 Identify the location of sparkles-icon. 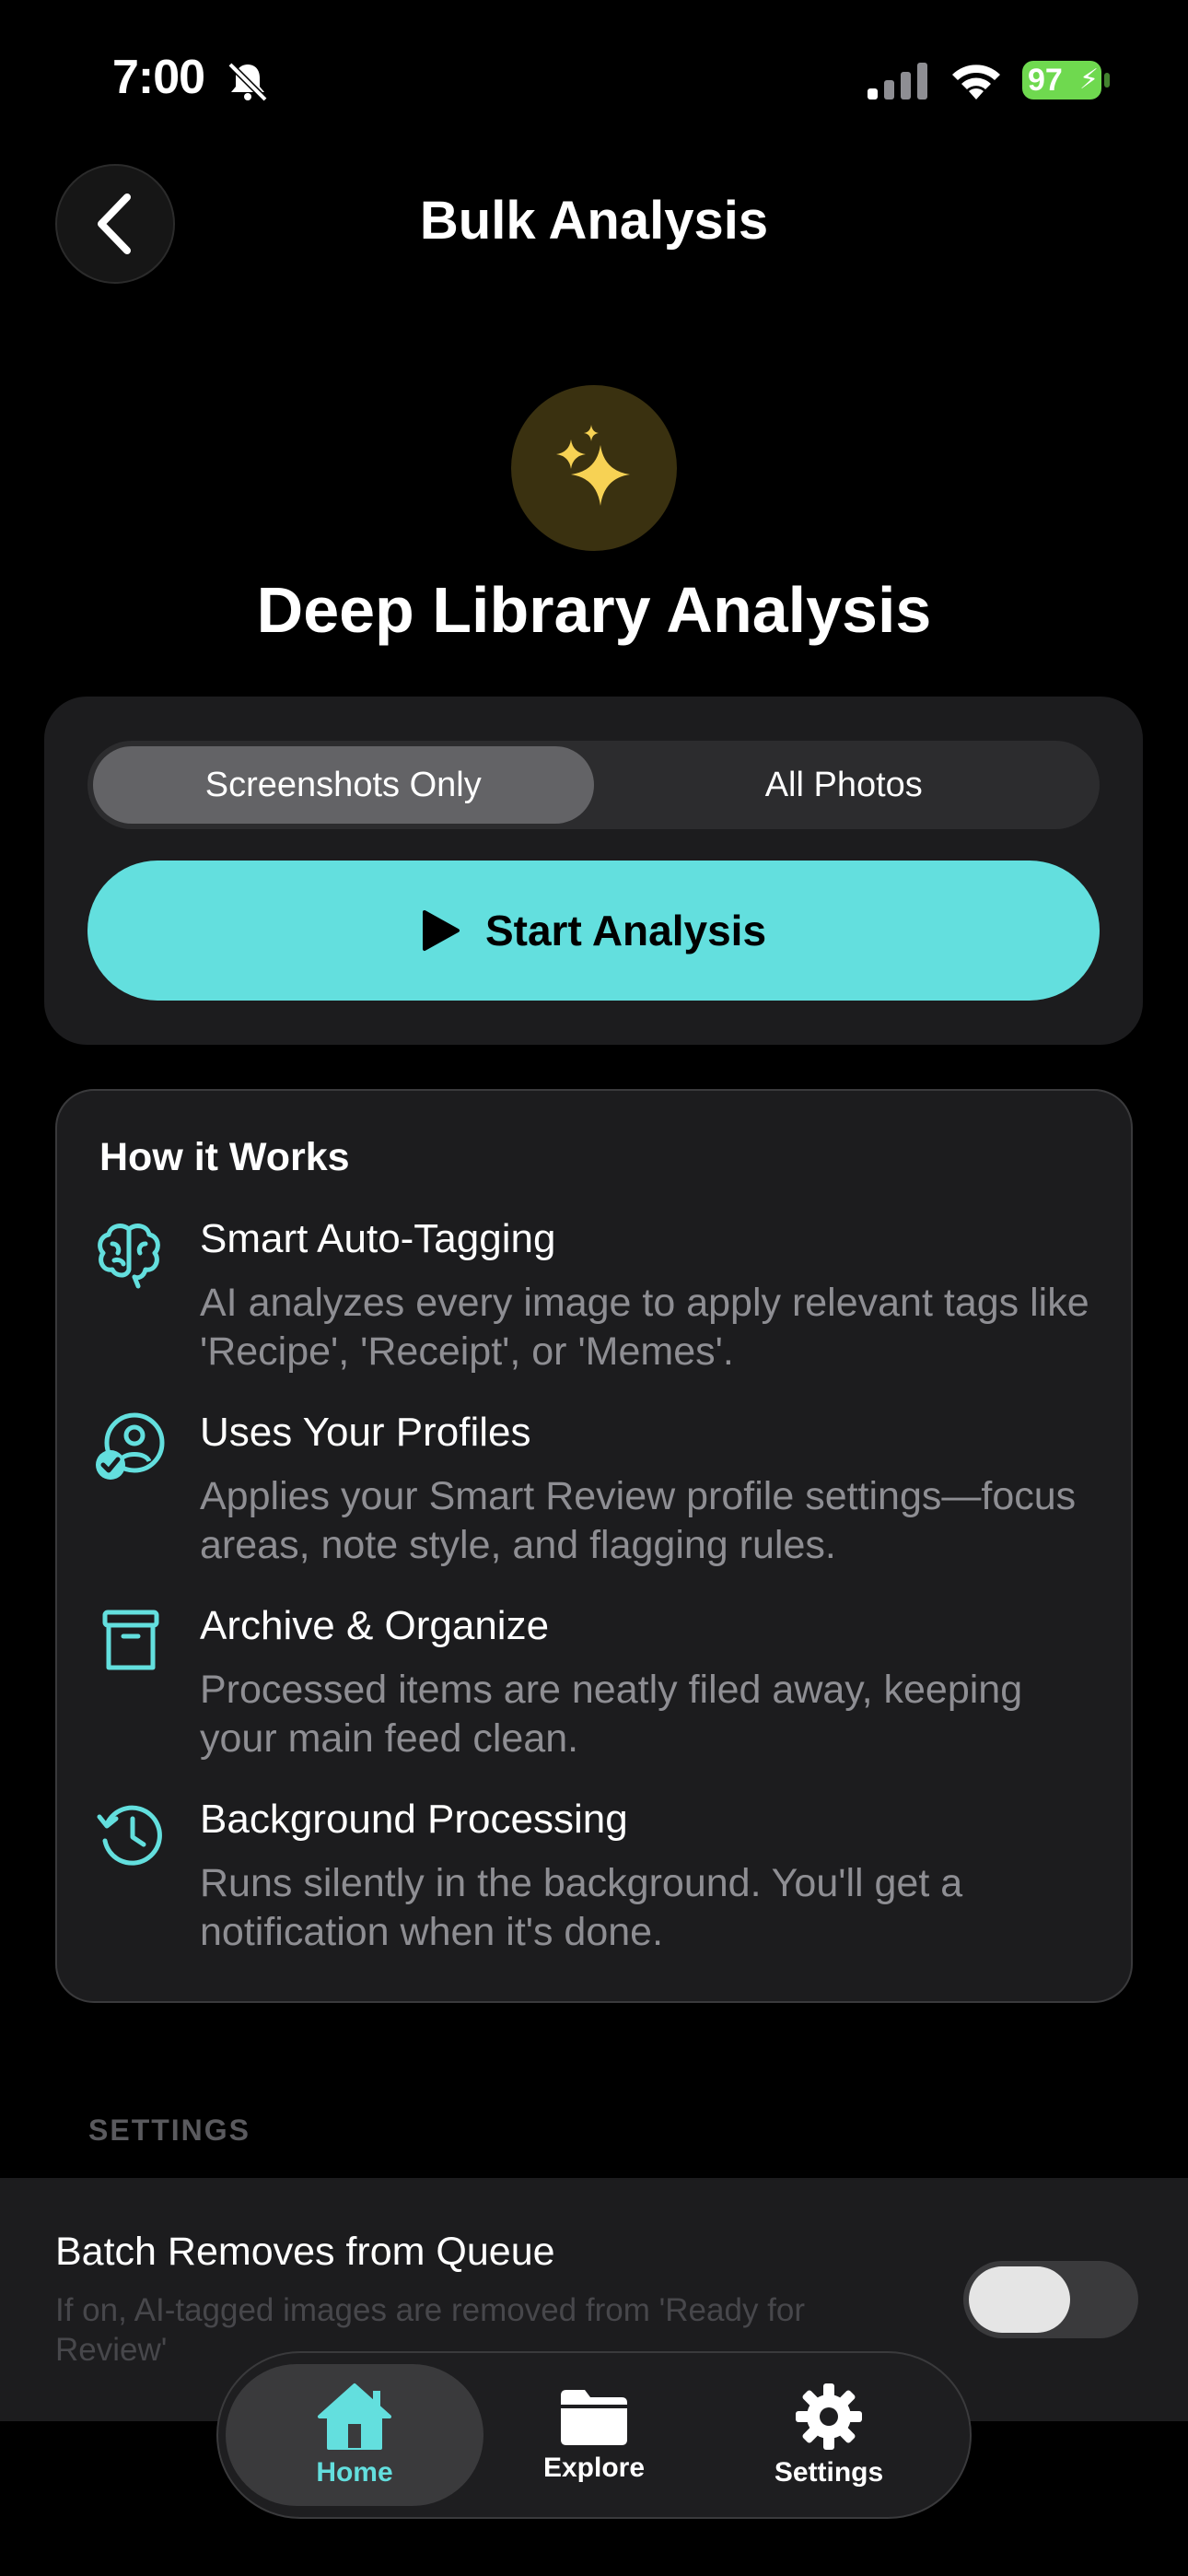
(594, 468).